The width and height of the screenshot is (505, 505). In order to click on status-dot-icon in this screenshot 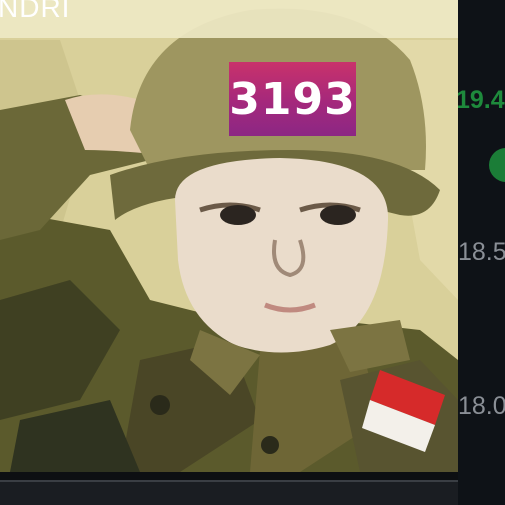, I will do `click(497, 165)`.